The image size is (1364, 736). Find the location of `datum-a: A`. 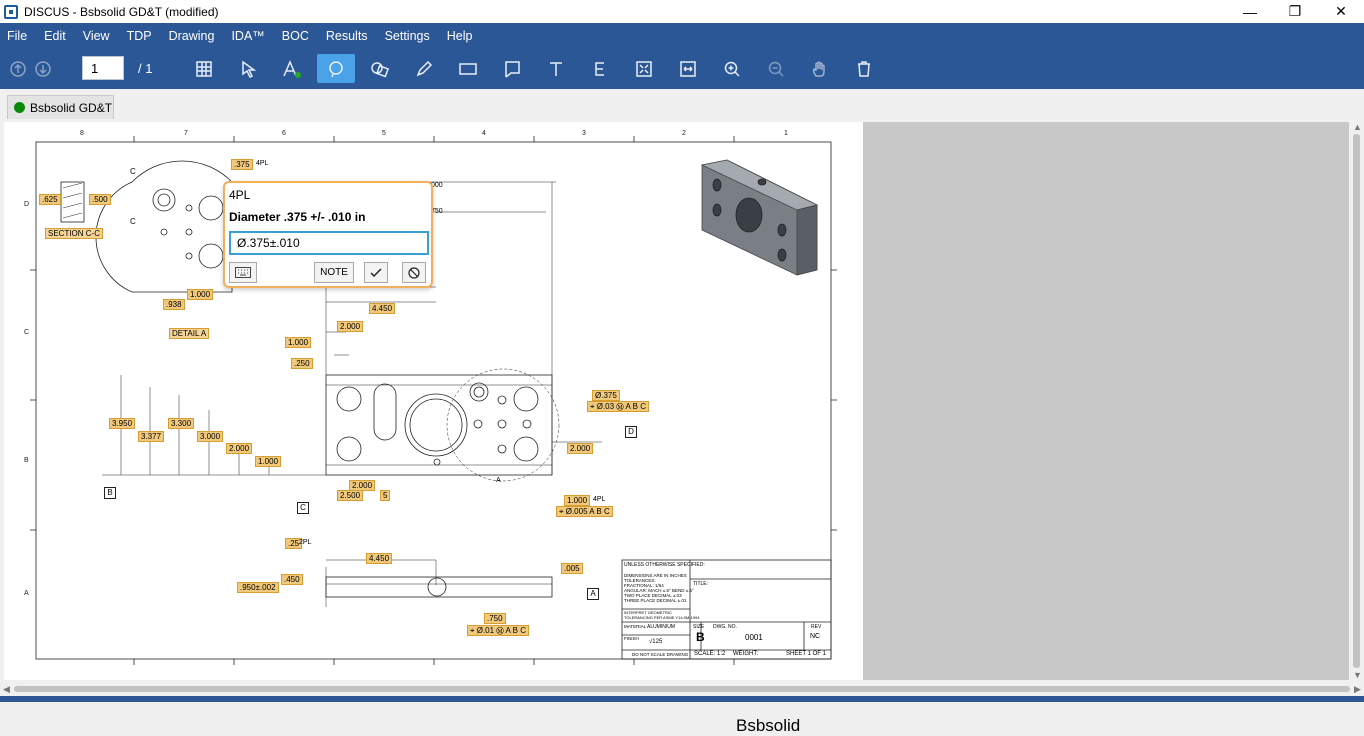

datum-a: A is located at coordinates (593, 594).